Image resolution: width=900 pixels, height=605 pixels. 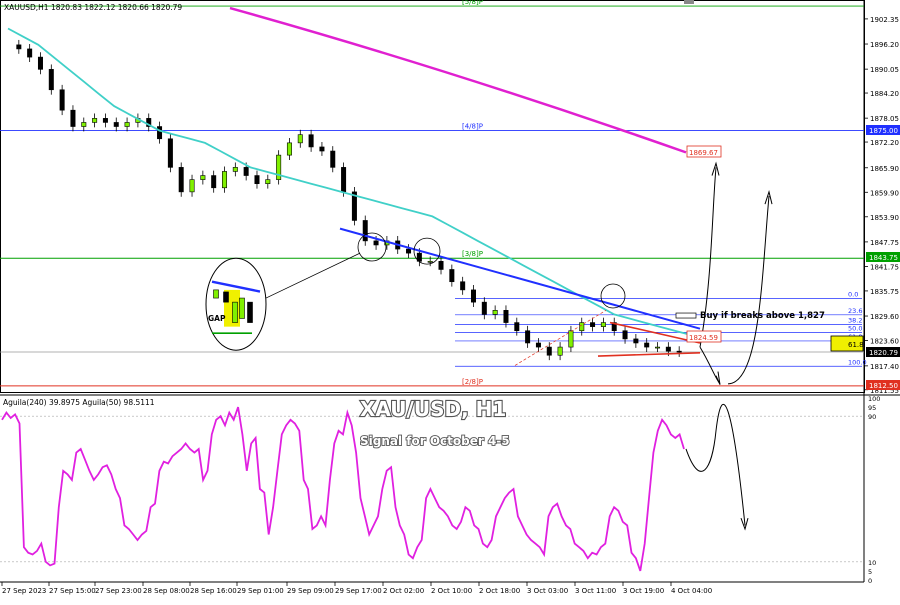 I want to click on price-label-h48-text: 1875.00, so click(x=883, y=131).